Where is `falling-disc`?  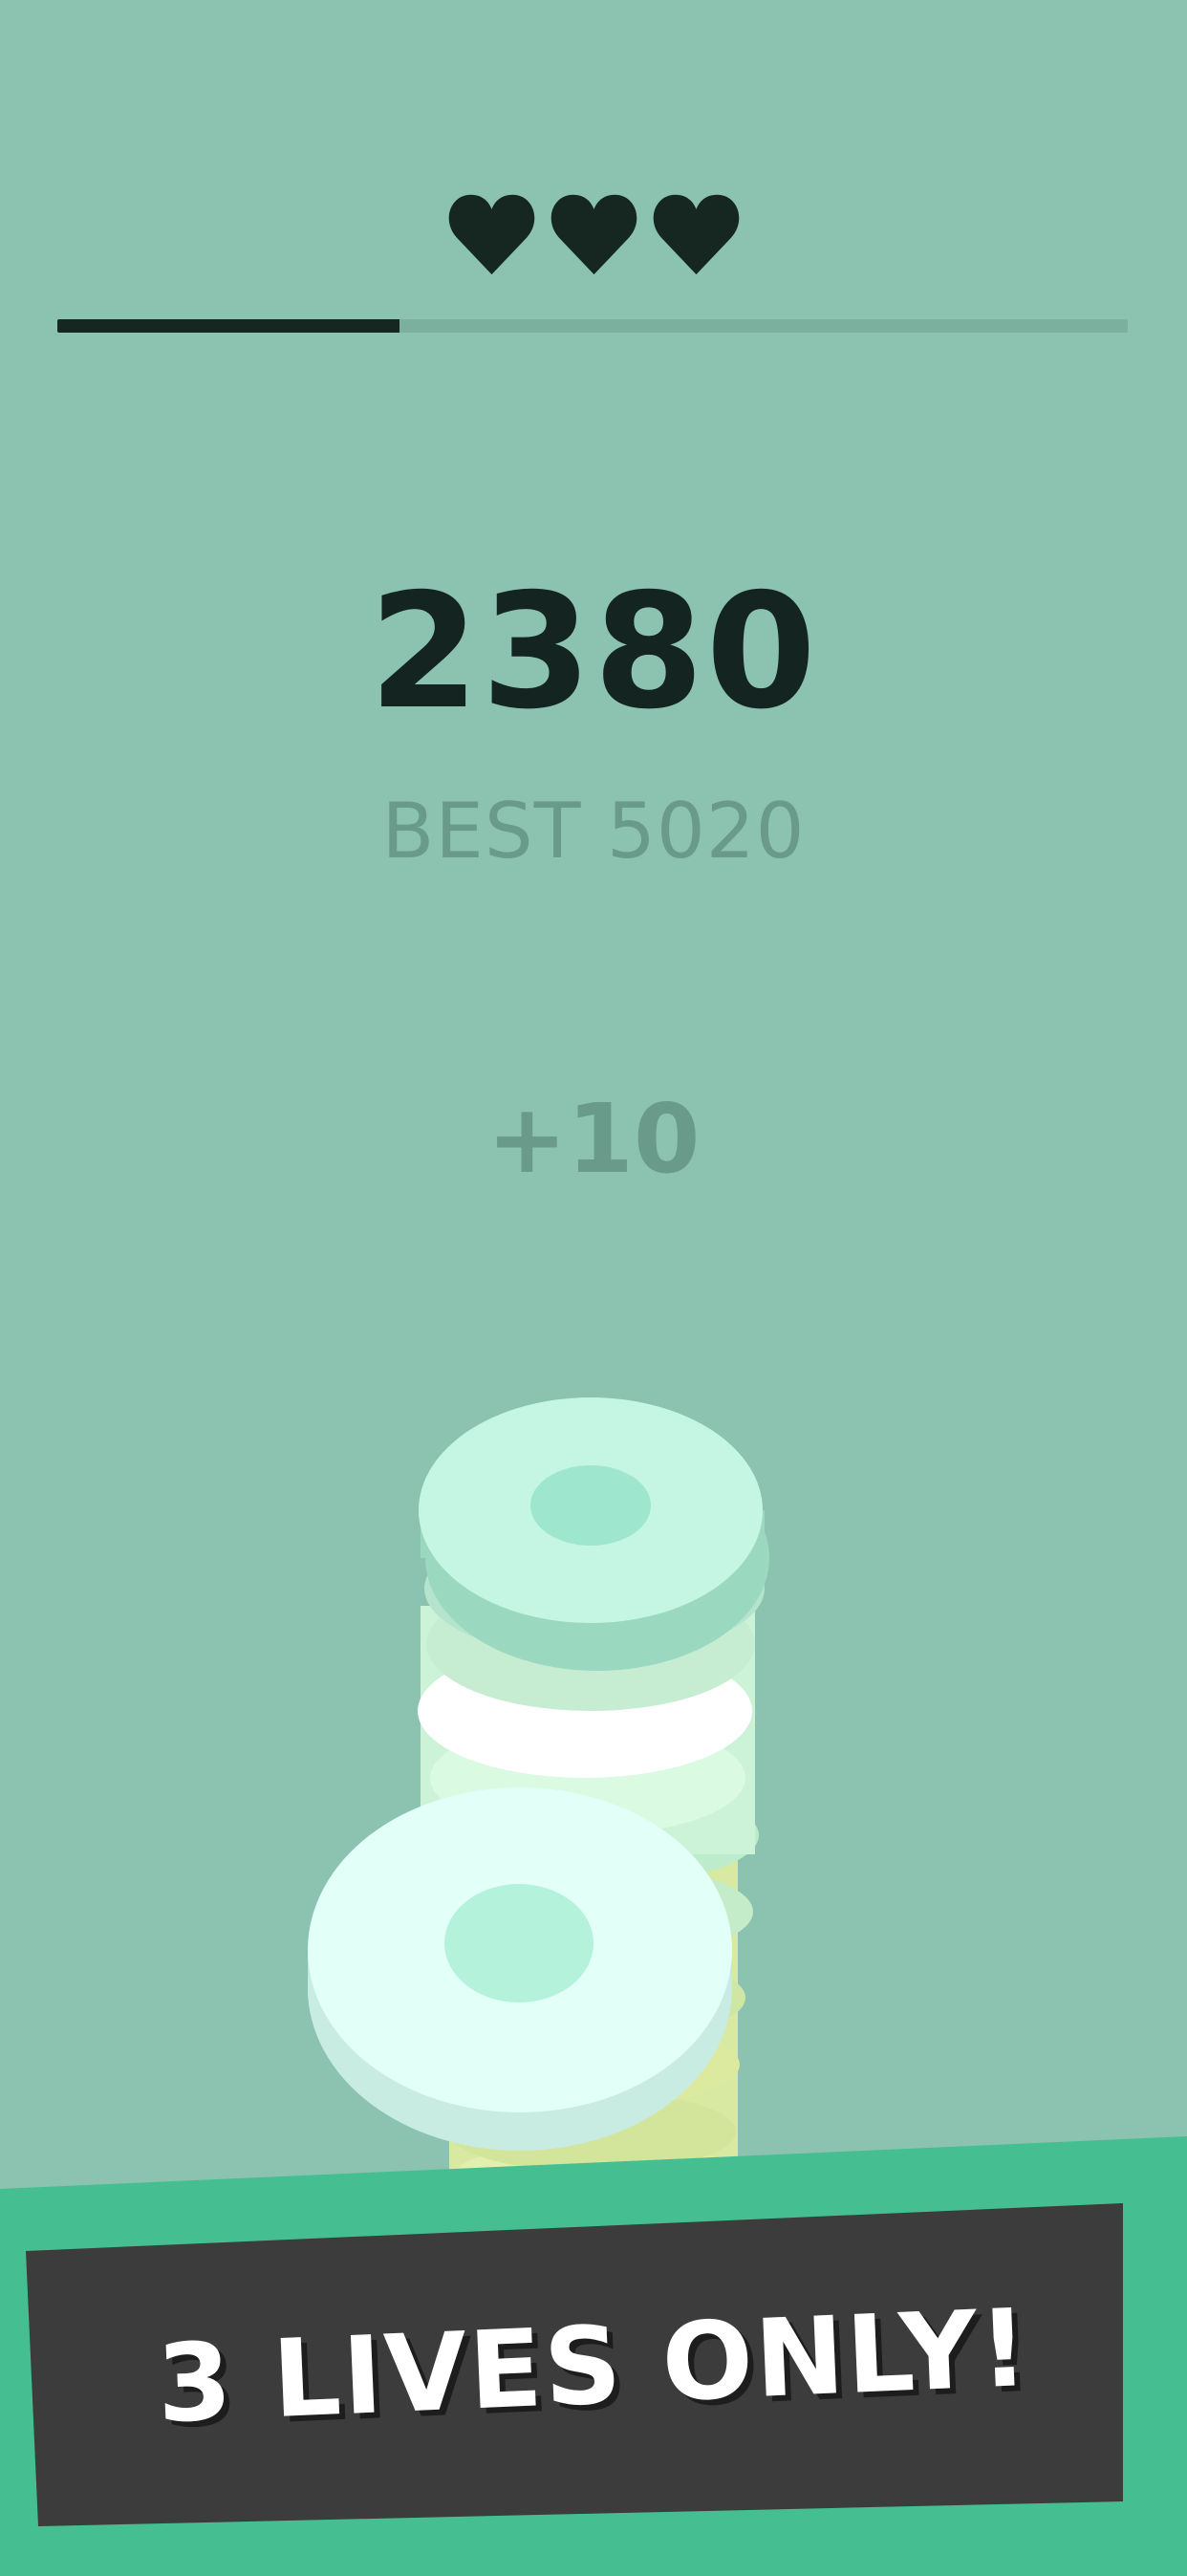 falling-disc is located at coordinates (520, 1969).